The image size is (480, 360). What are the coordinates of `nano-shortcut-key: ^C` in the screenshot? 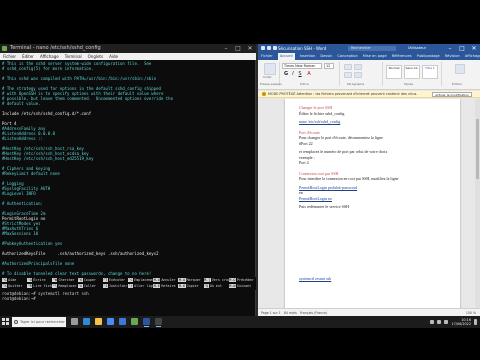 It's located at (131, 280).